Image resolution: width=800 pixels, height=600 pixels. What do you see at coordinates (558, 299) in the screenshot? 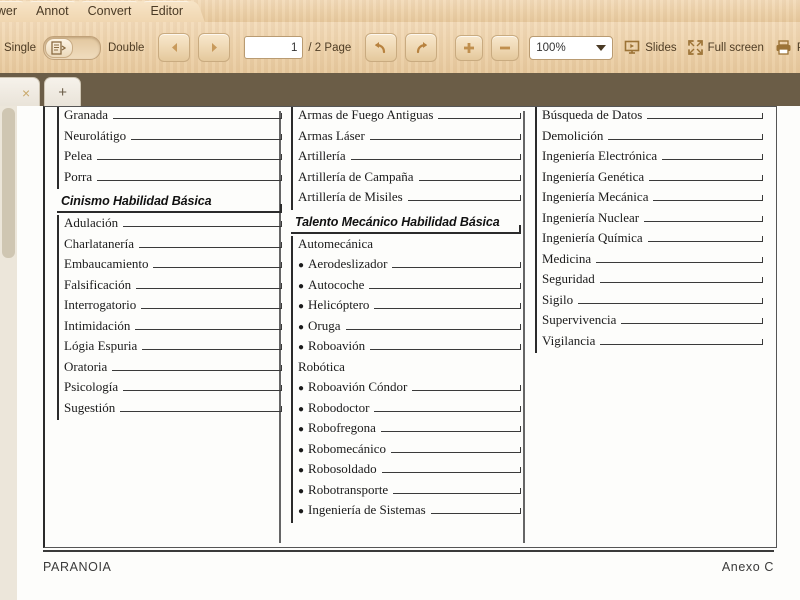
I see `skill-name: Sigilo` at bounding box center [558, 299].